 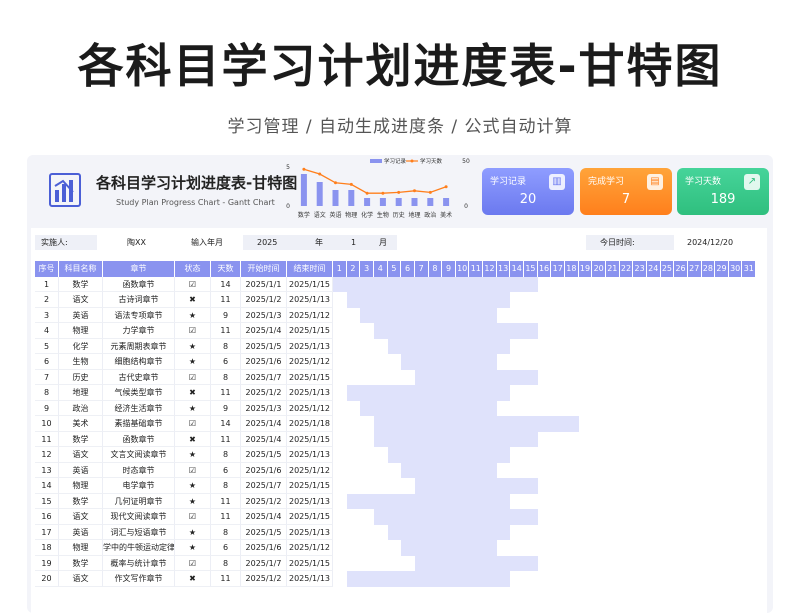 What do you see at coordinates (383, 215) in the screenshot?
I see `x-tick-label: 生物` at bounding box center [383, 215].